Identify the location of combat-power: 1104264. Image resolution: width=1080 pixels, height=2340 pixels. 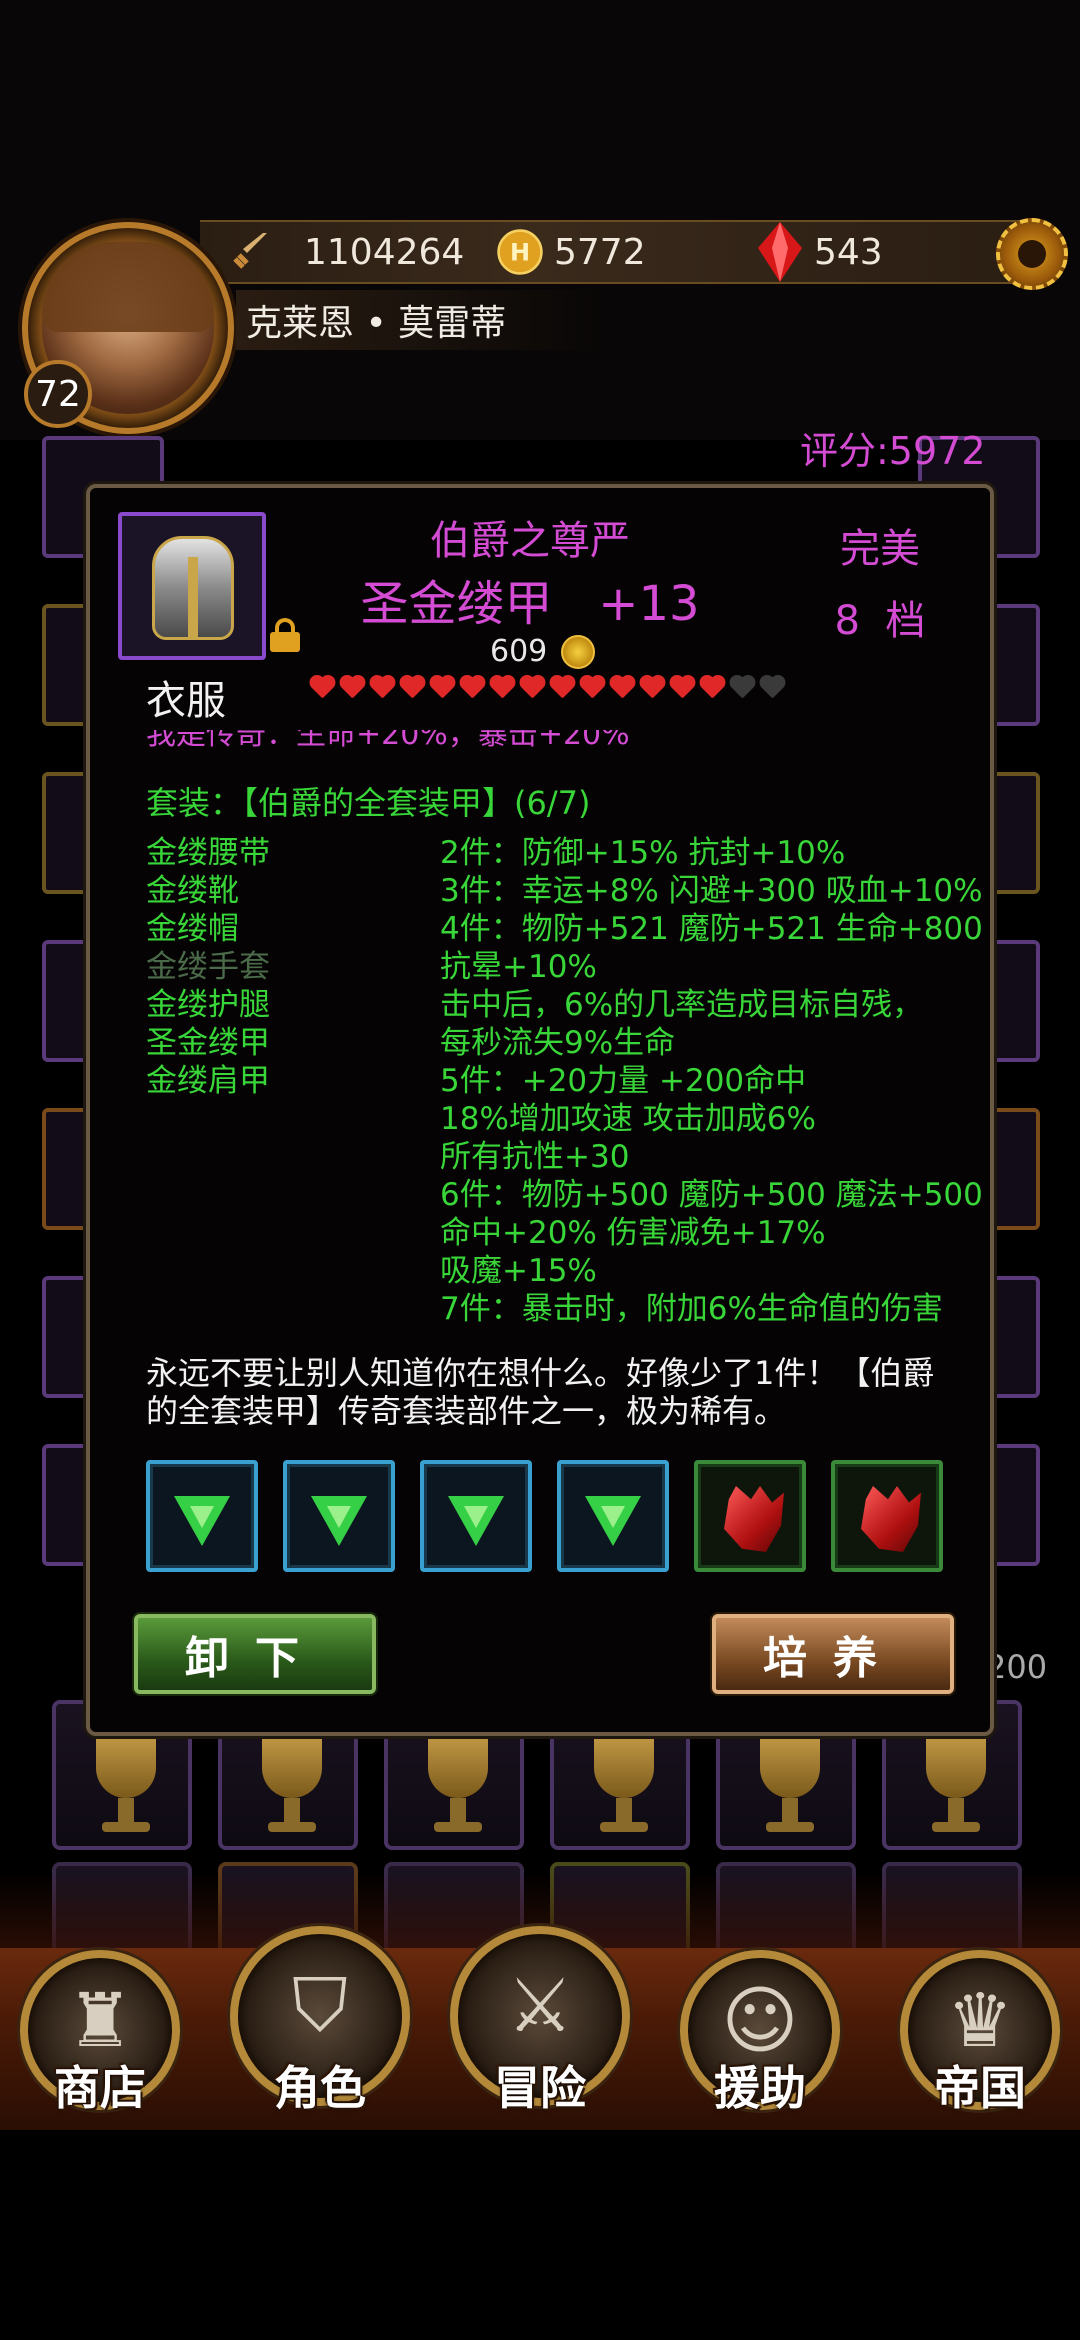
(345, 252).